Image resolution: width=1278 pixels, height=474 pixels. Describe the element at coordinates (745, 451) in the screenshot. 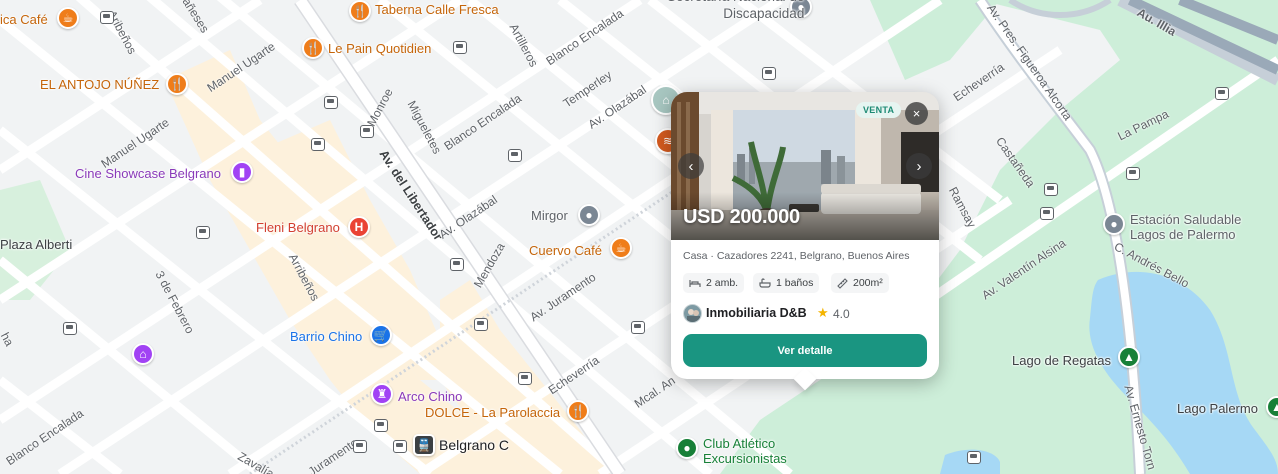

I see `poi-label: Club Atlético Excursionistas` at that location.